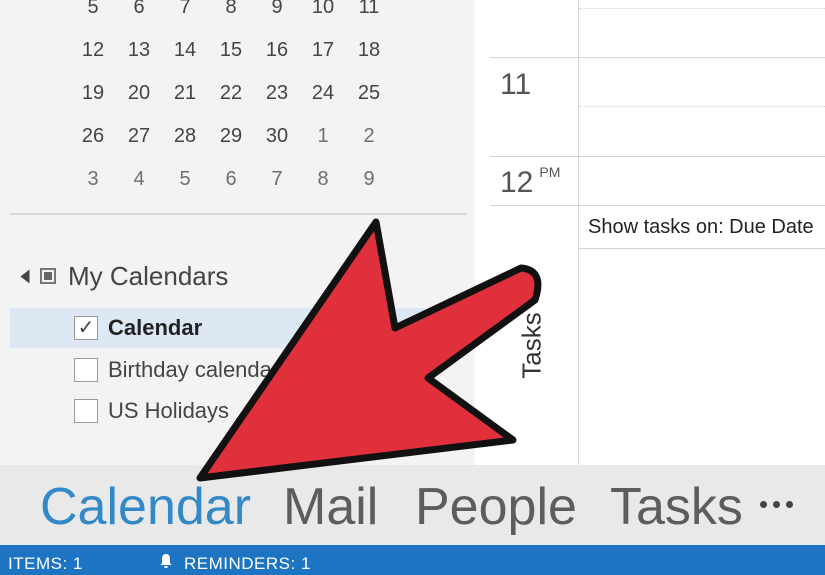  What do you see at coordinates (139, 179) in the screenshot?
I see `mini-calendar-day: 4` at bounding box center [139, 179].